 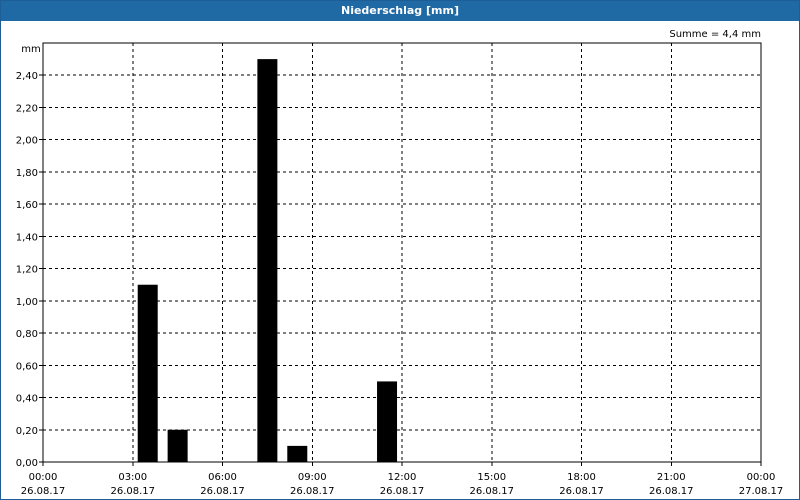 What do you see at coordinates (27, 270) in the screenshot?
I see `y-tick-label: 1,20` at bounding box center [27, 270].